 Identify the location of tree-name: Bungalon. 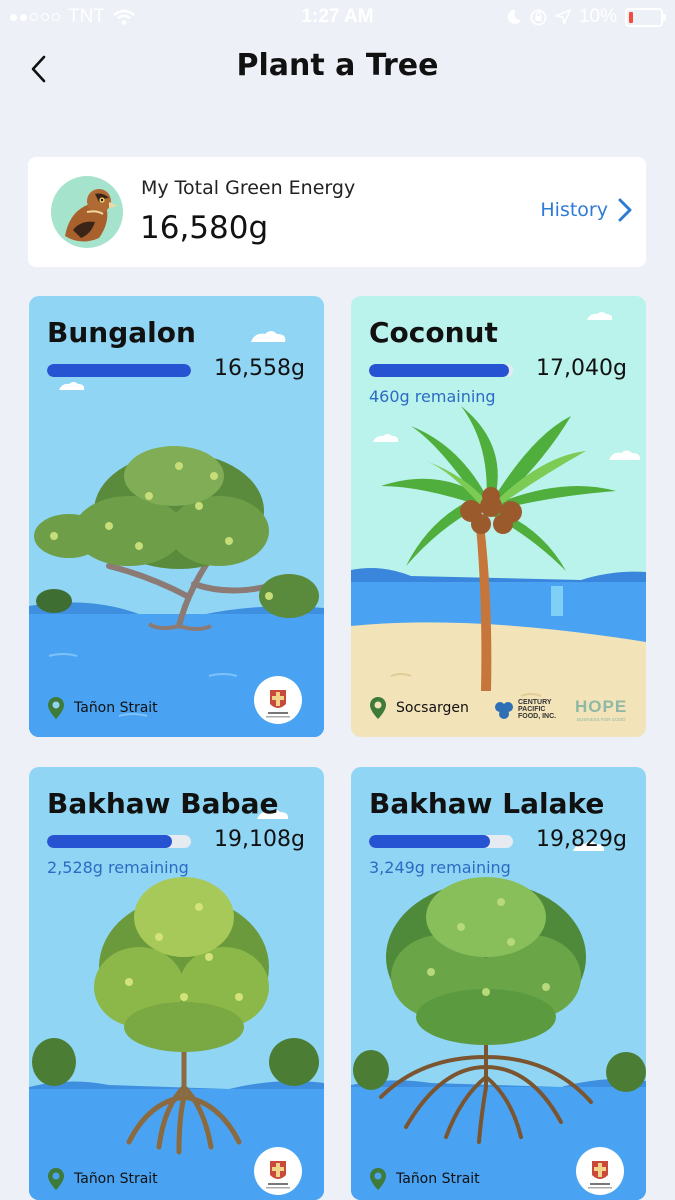
(121, 332).